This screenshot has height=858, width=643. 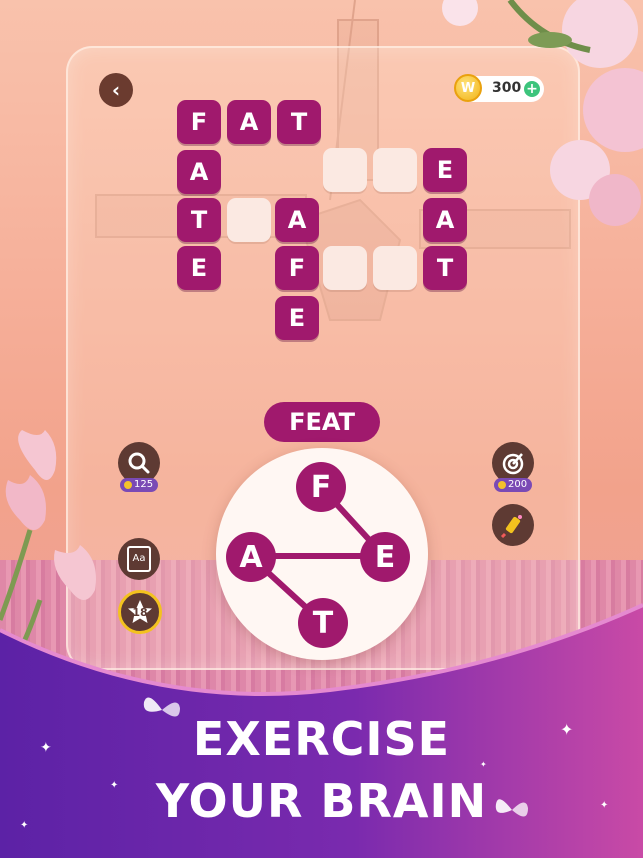 I want to click on chevron-left-icon: ‹, so click(x=116, y=90).